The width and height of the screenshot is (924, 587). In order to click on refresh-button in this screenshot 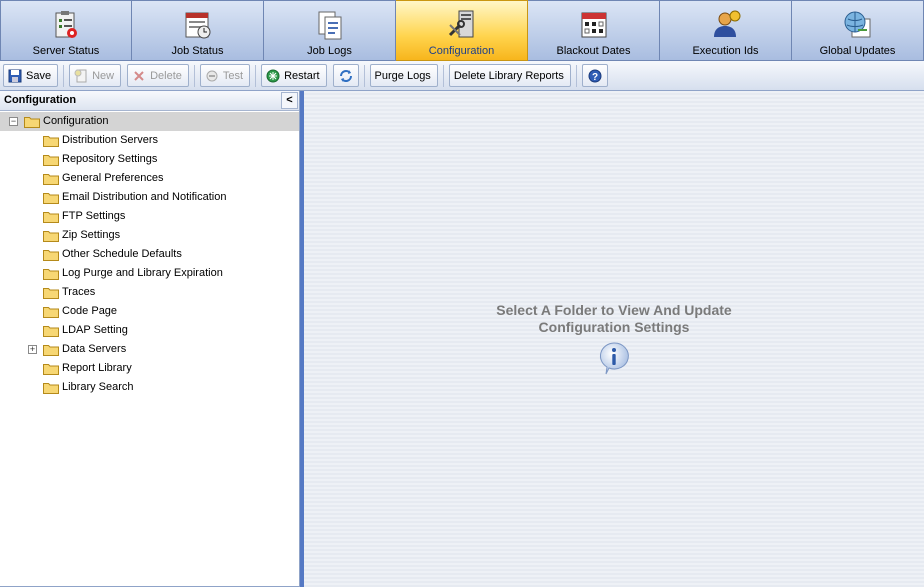, I will do `click(345, 75)`.